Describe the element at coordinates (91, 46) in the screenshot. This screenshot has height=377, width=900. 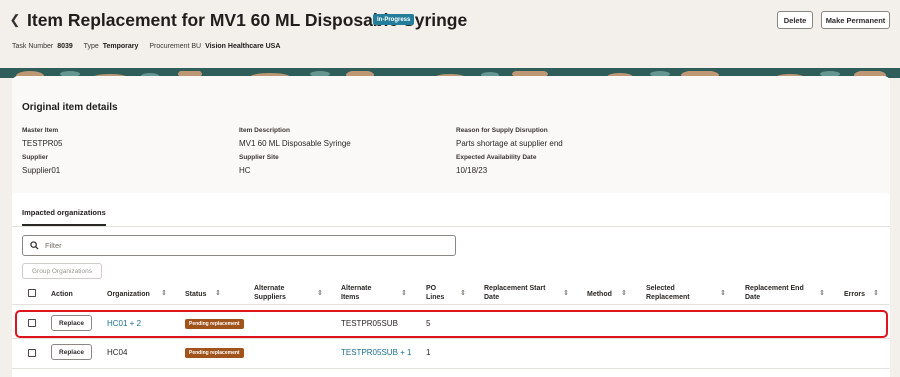
I see `type-label: Type` at that location.